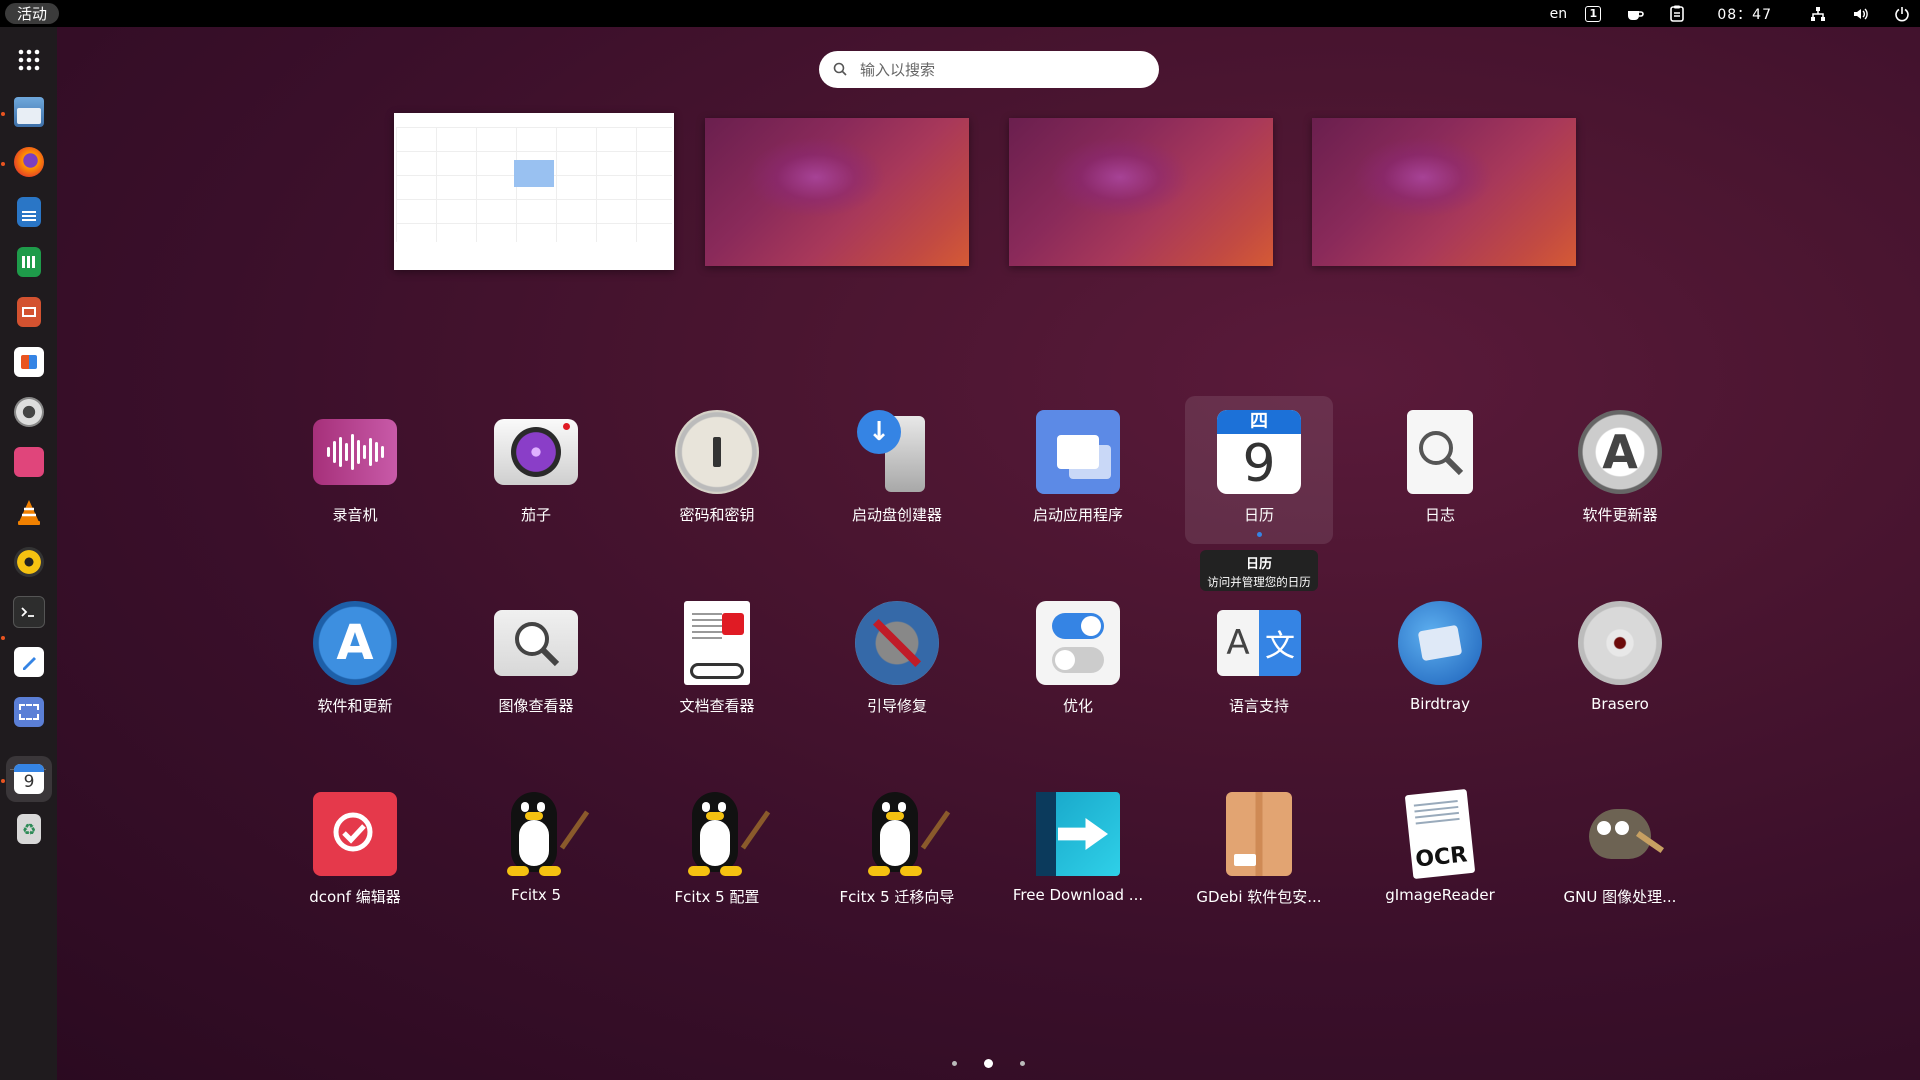 Image resolution: width=1920 pixels, height=1080 pixels. What do you see at coordinates (534, 173) in the screenshot?
I see `calendar-selected-cell` at bounding box center [534, 173].